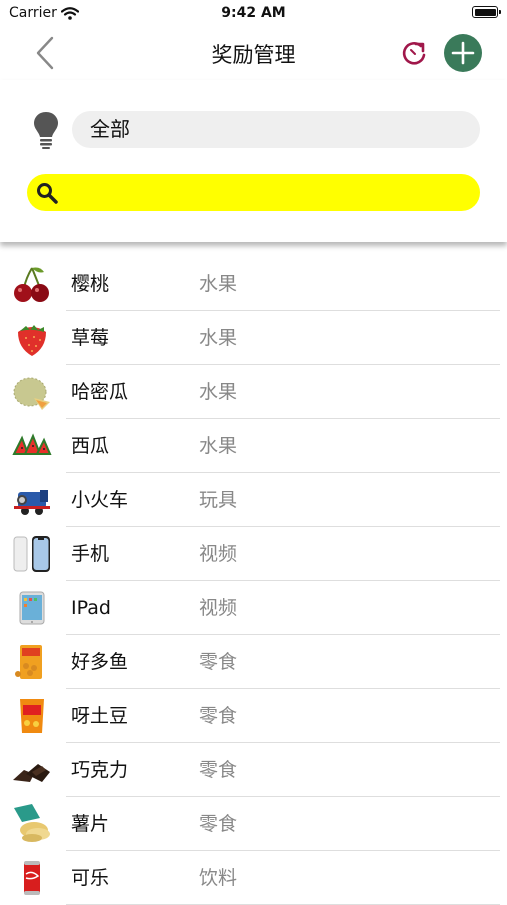 Image resolution: width=507 pixels, height=905 pixels. Describe the element at coordinates (31, 554) in the screenshot. I see `phone-icon` at that location.